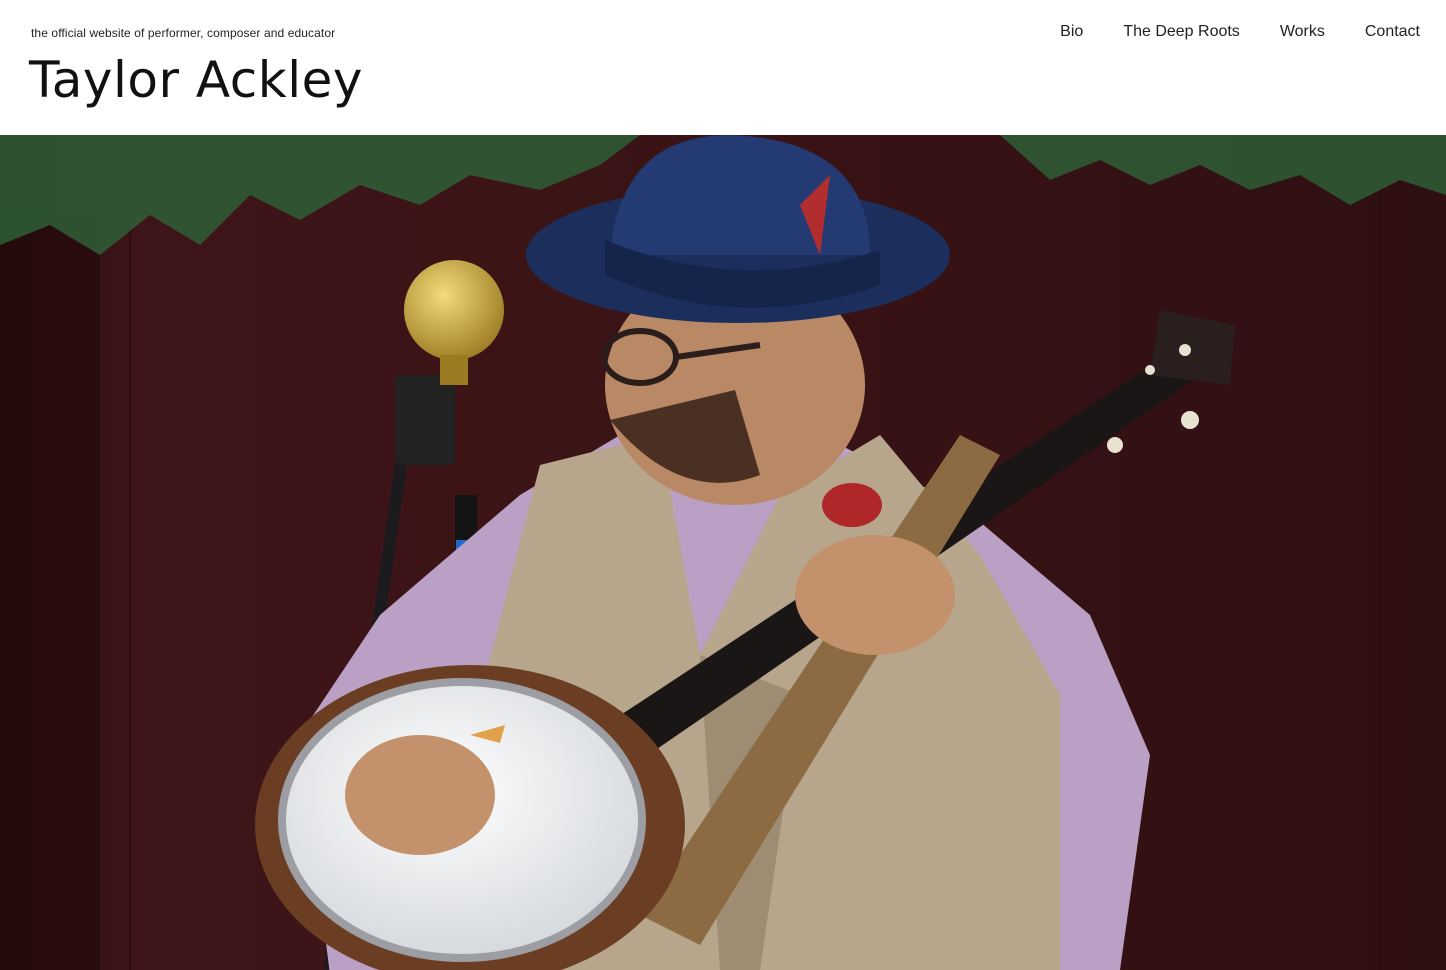  I want to click on nav-item-contact: Contact, so click(1392, 32).